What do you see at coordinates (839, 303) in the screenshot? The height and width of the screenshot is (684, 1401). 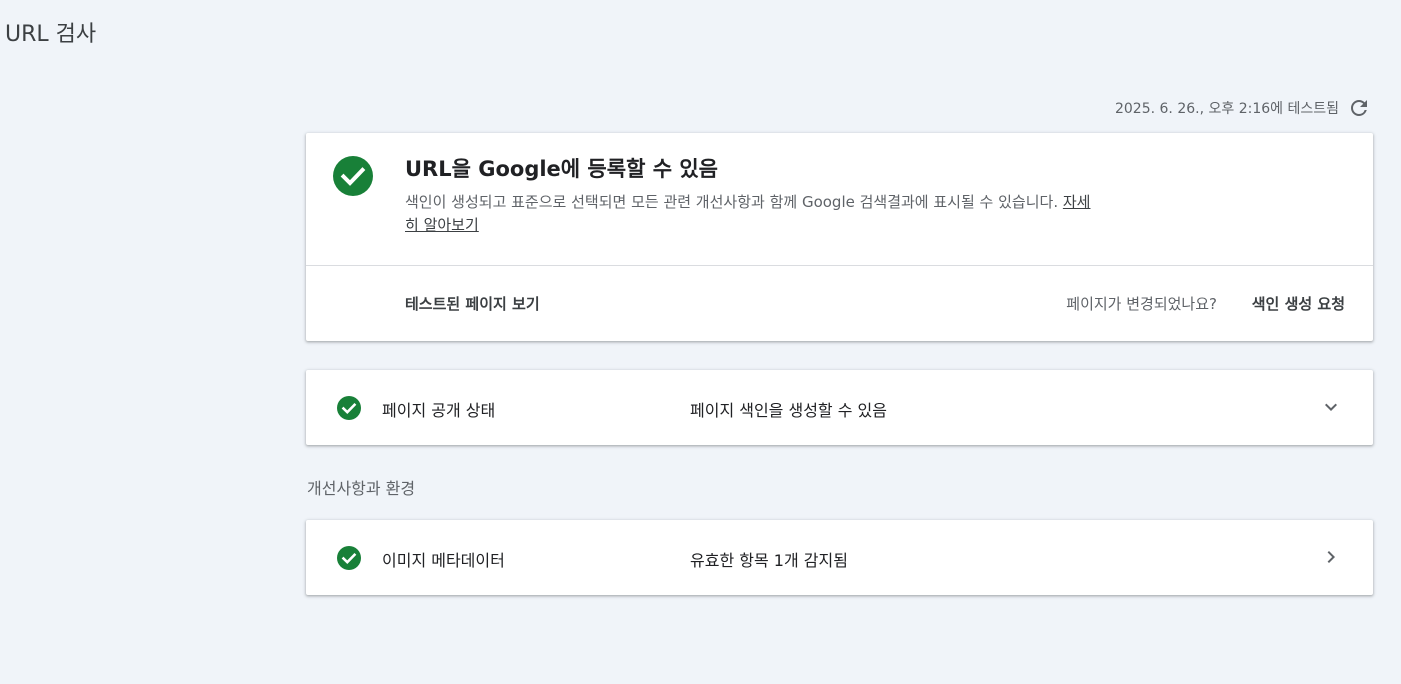 I see `url-status-actions: 테스트된 페이지 보기 페이지가 변경되었나요? 색인 생성 요청` at bounding box center [839, 303].